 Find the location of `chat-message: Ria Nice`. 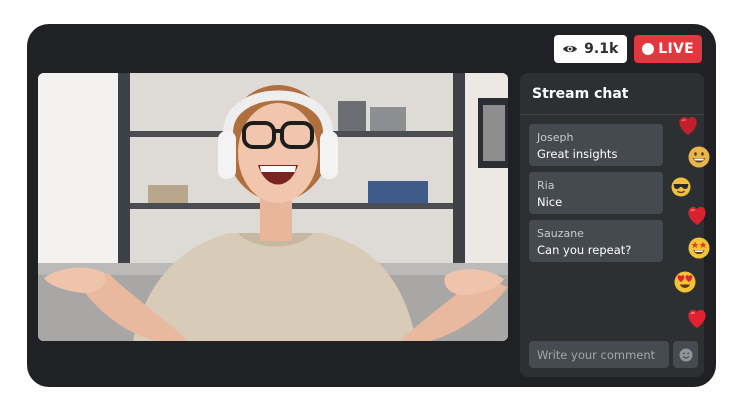

chat-message: Ria Nice is located at coordinates (596, 193).